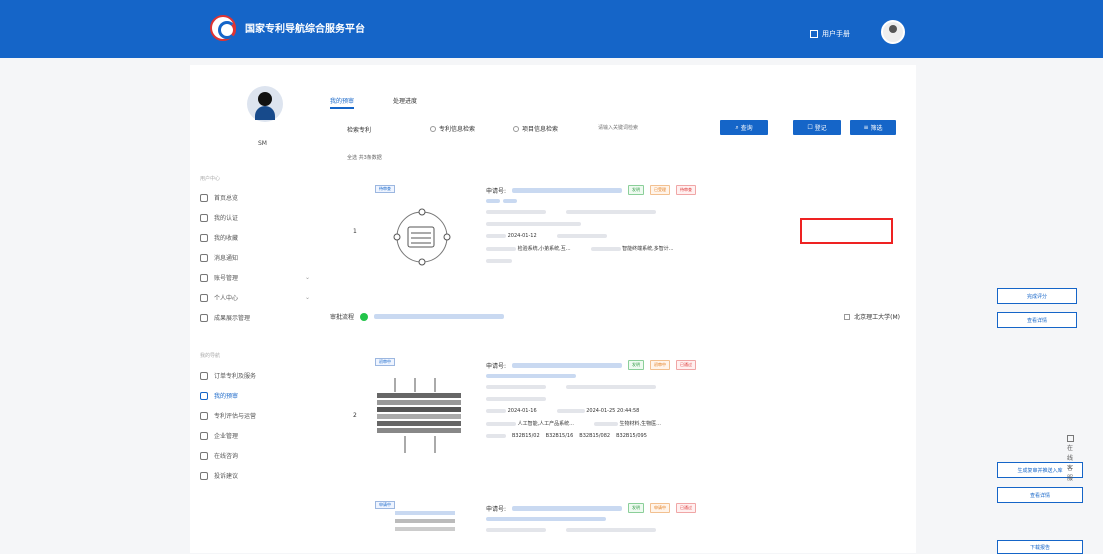  What do you see at coordinates (846, 231) in the screenshot?
I see `highlight-box` at bounding box center [846, 231].